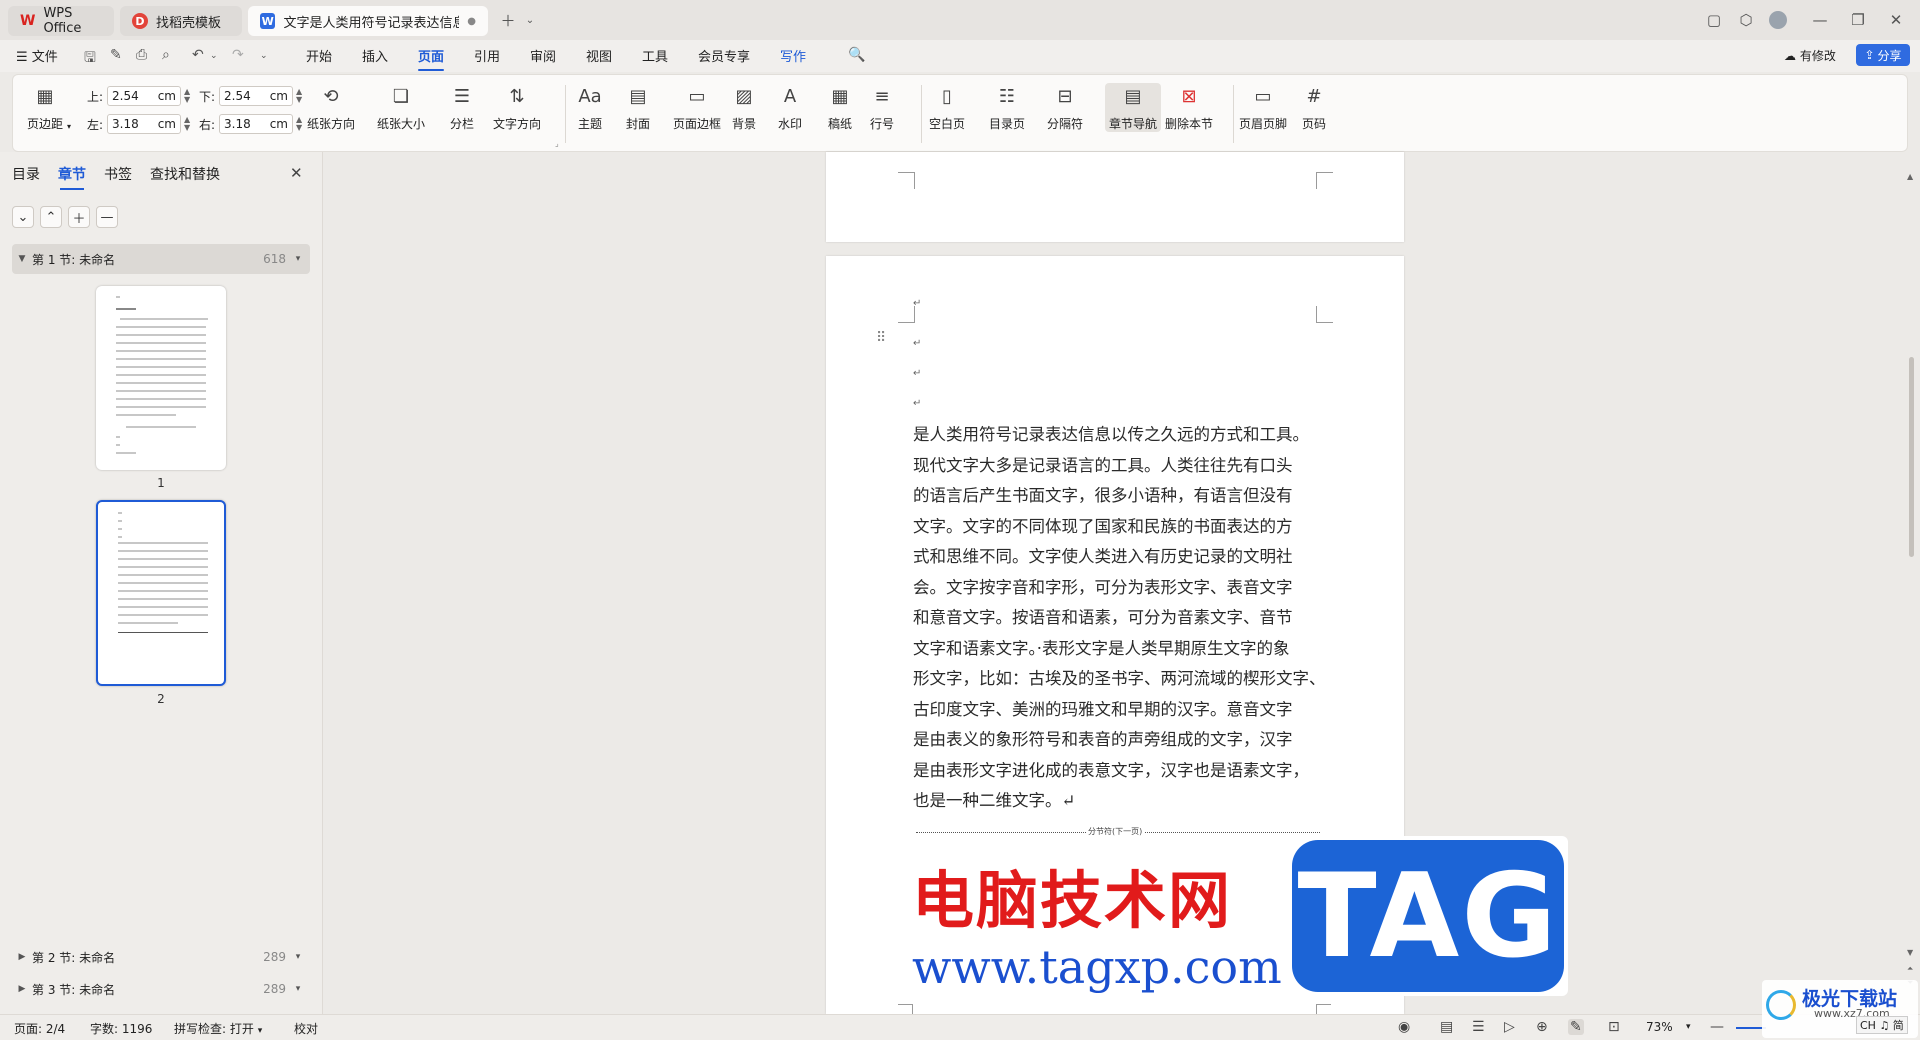 The image size is (1920, 1040). What do you see at coordinates (881, 338) in the screenshot?
I see `drag-handle-icon: ⠿` at bounding box center [881, 338].